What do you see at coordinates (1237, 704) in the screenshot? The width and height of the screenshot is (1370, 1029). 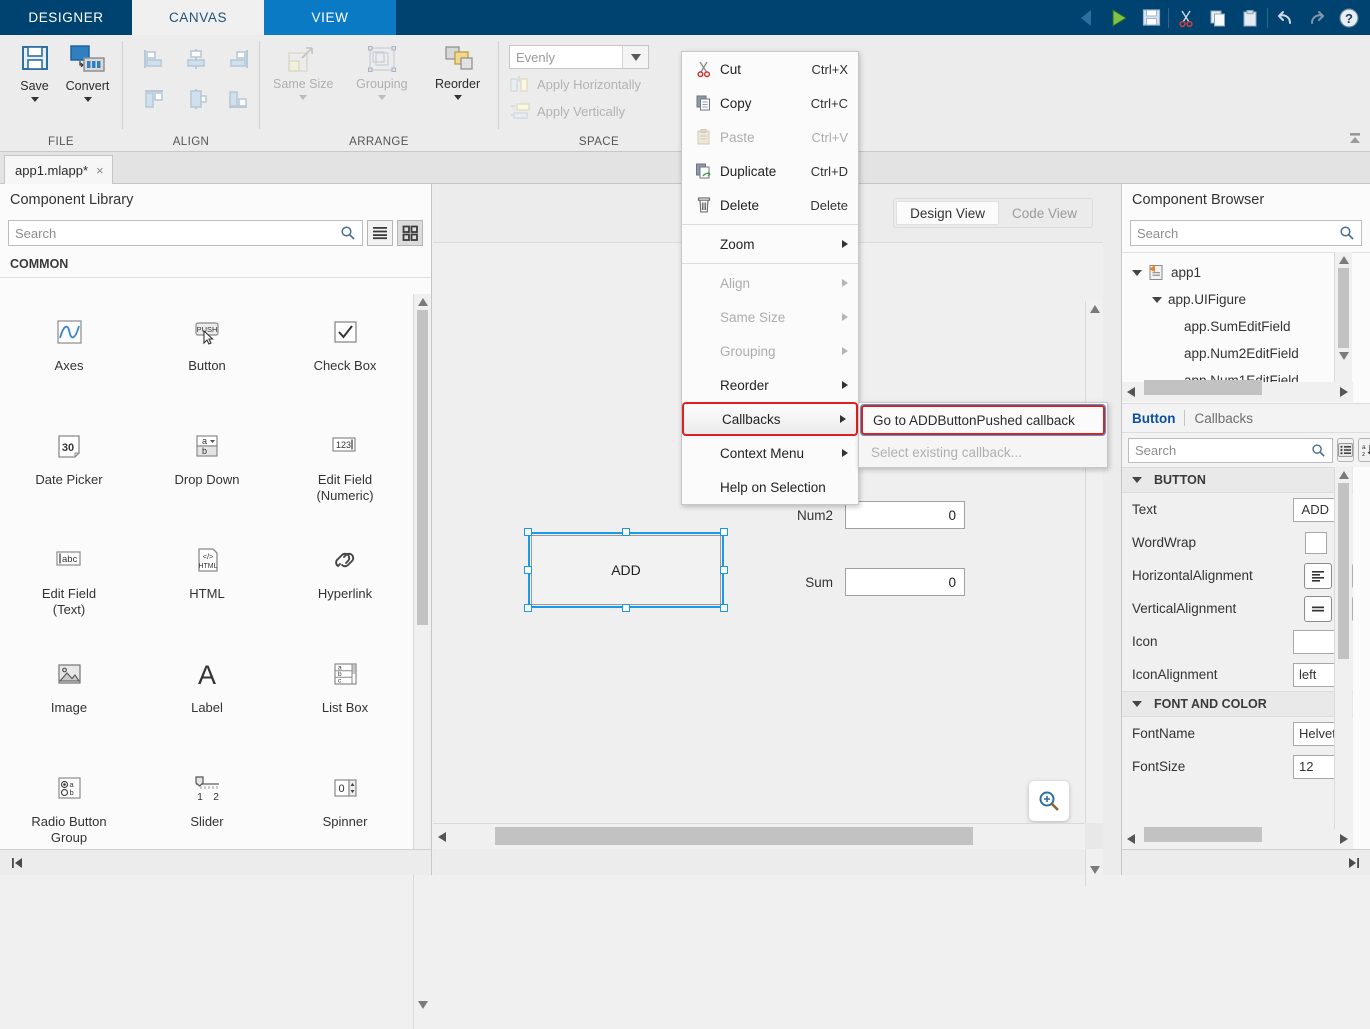 I see `property-section-font-and-color: FONT AND COLOR` at bounding box center [1237, 704].